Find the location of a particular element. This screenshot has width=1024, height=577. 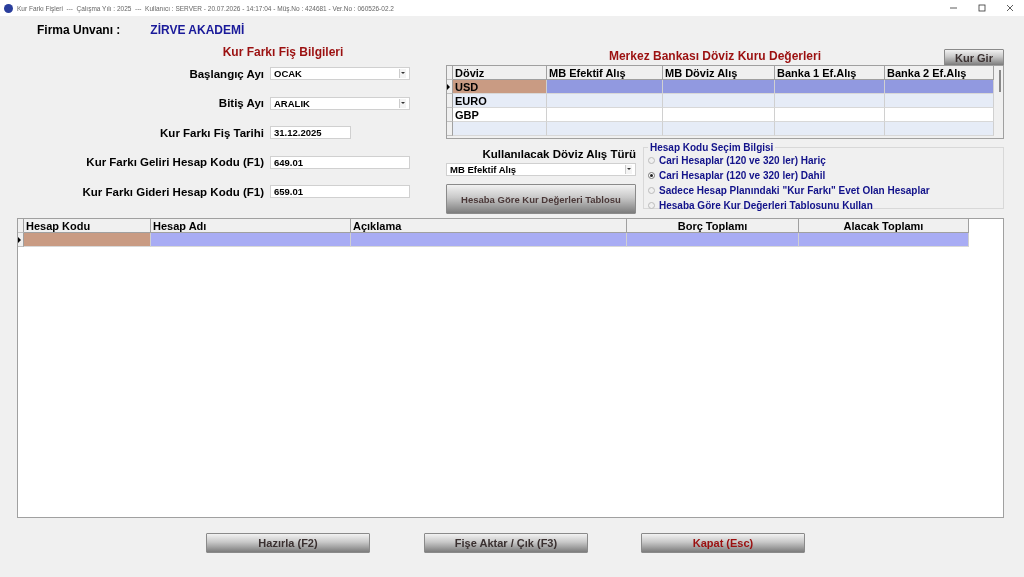

field-label: Bitiş Ayı is located at coordinates (240, 103).